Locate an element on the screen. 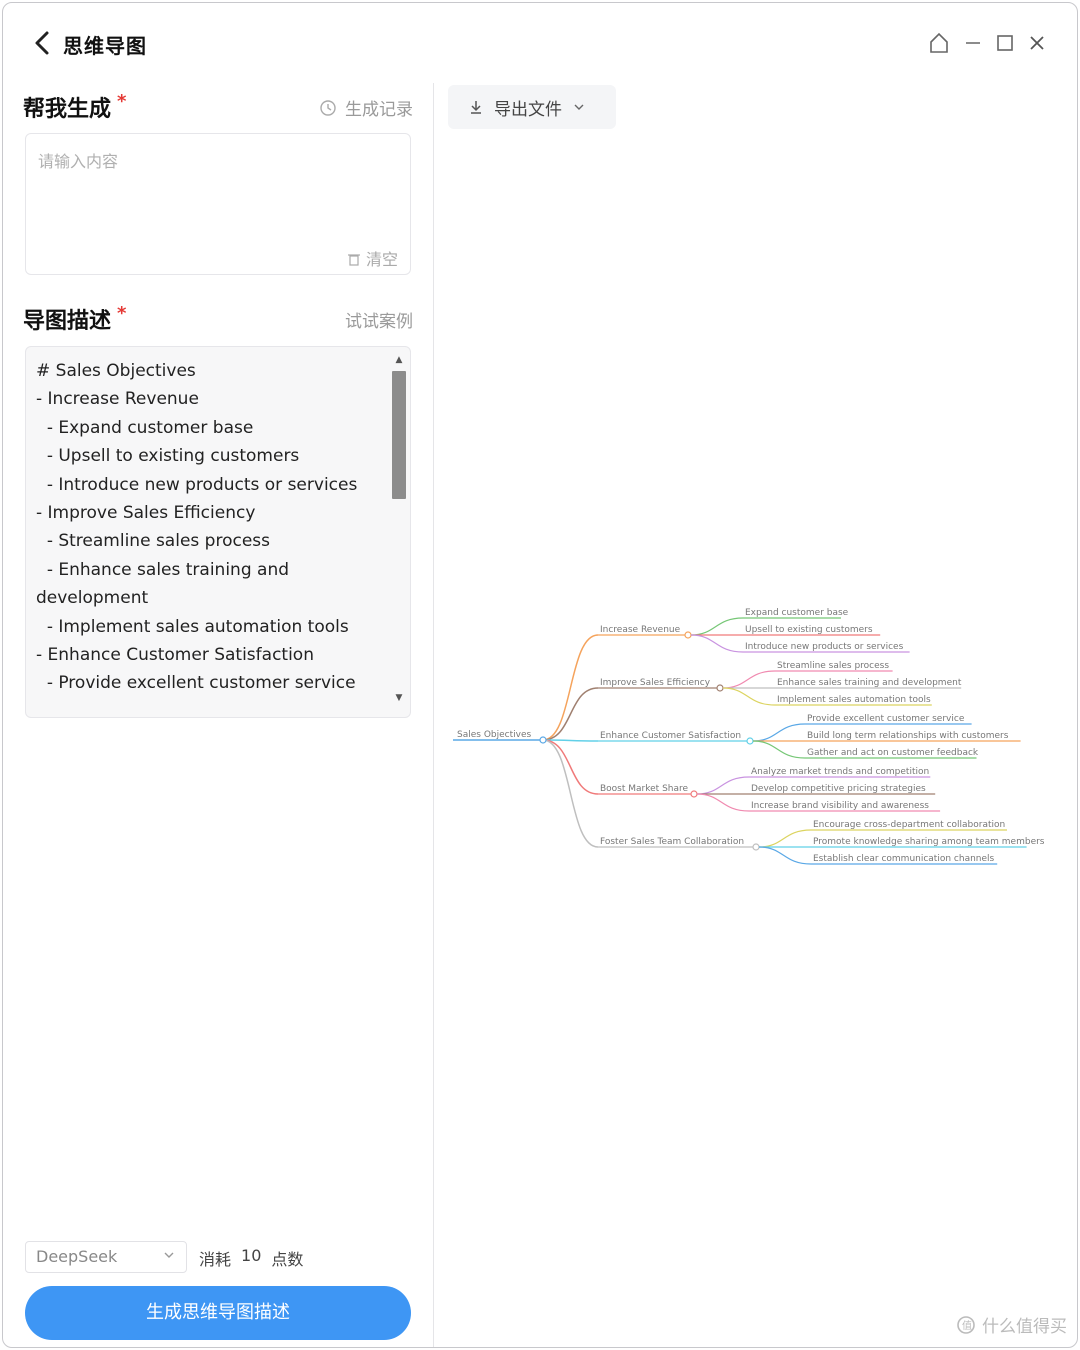 The width and height of the screenshot is (1080, 1350). svg-text: 值 is located at coordinates (967, 1325).